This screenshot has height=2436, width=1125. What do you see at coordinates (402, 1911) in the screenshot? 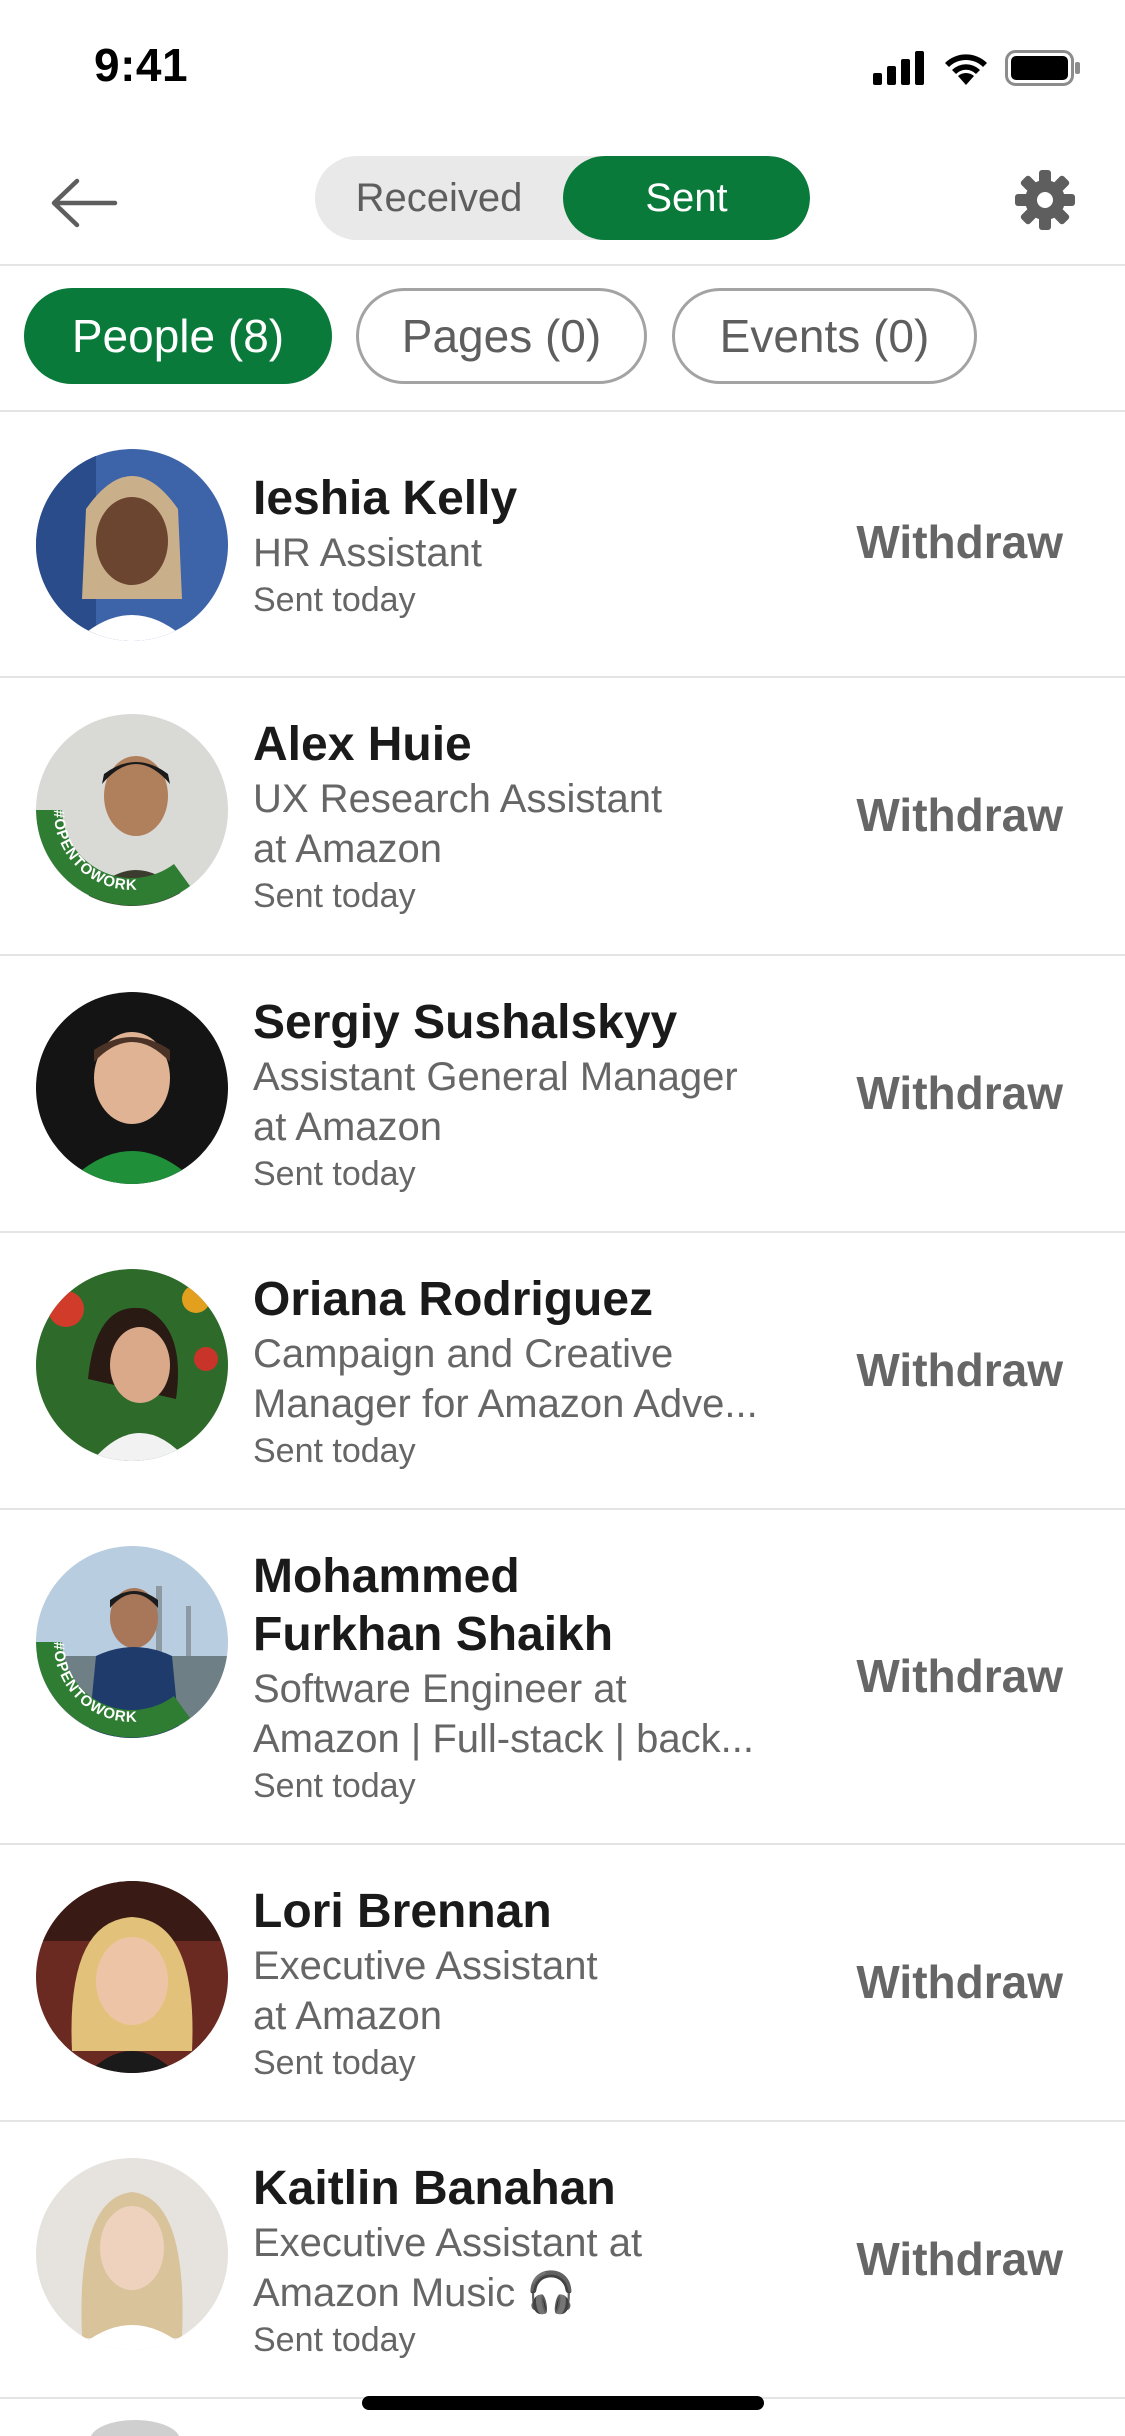
I see `person-name: Lori Brennan` at bounding box center [402, 1911].